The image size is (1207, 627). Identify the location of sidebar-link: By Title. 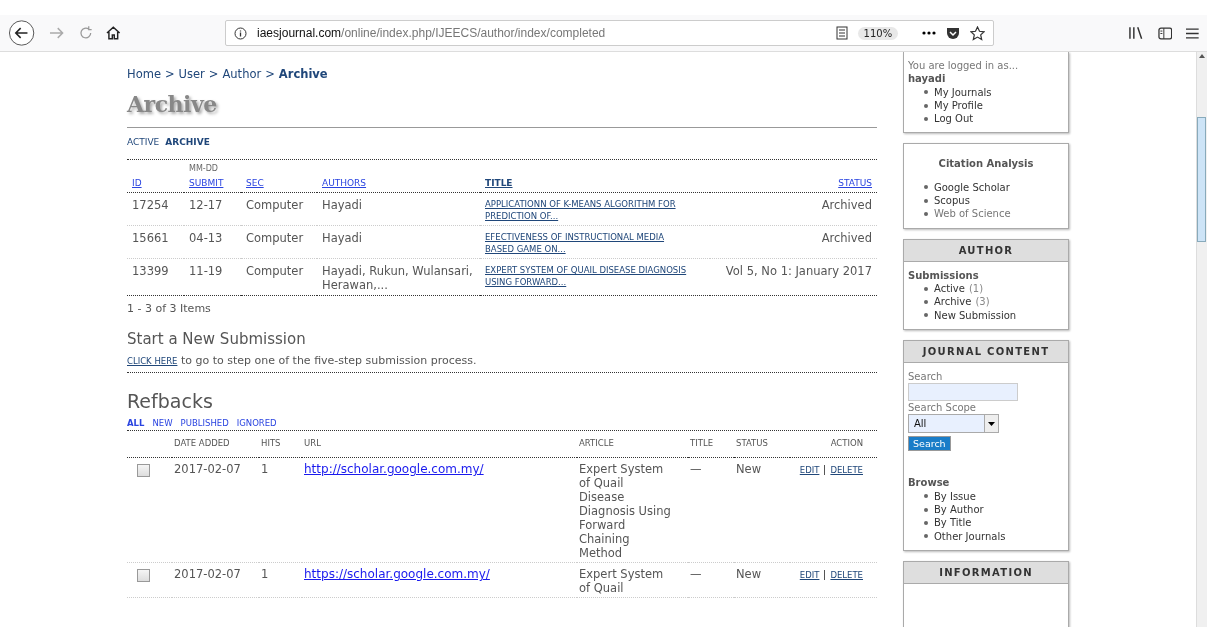
(953, 523).